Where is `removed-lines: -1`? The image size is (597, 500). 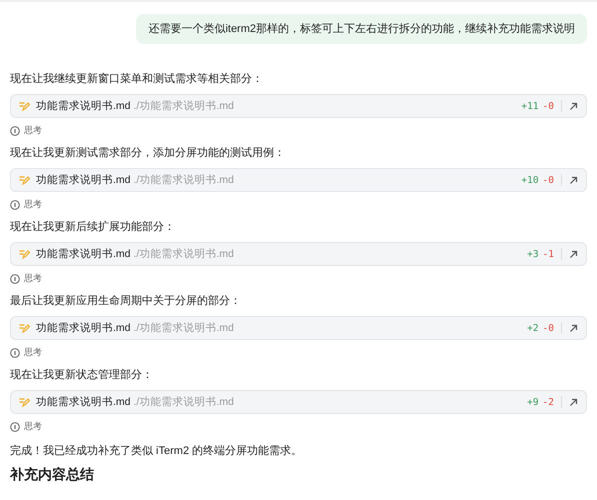
removed-lines: -1 is located at coordinates (548, 254).